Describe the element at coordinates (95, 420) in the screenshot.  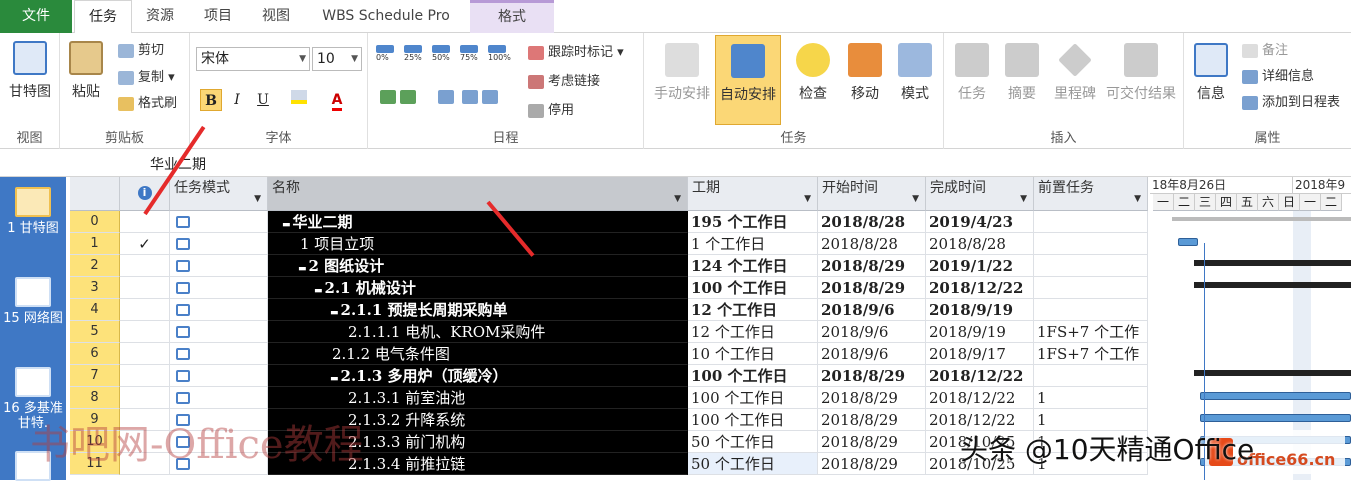
I see `row-number: 9` at that location.